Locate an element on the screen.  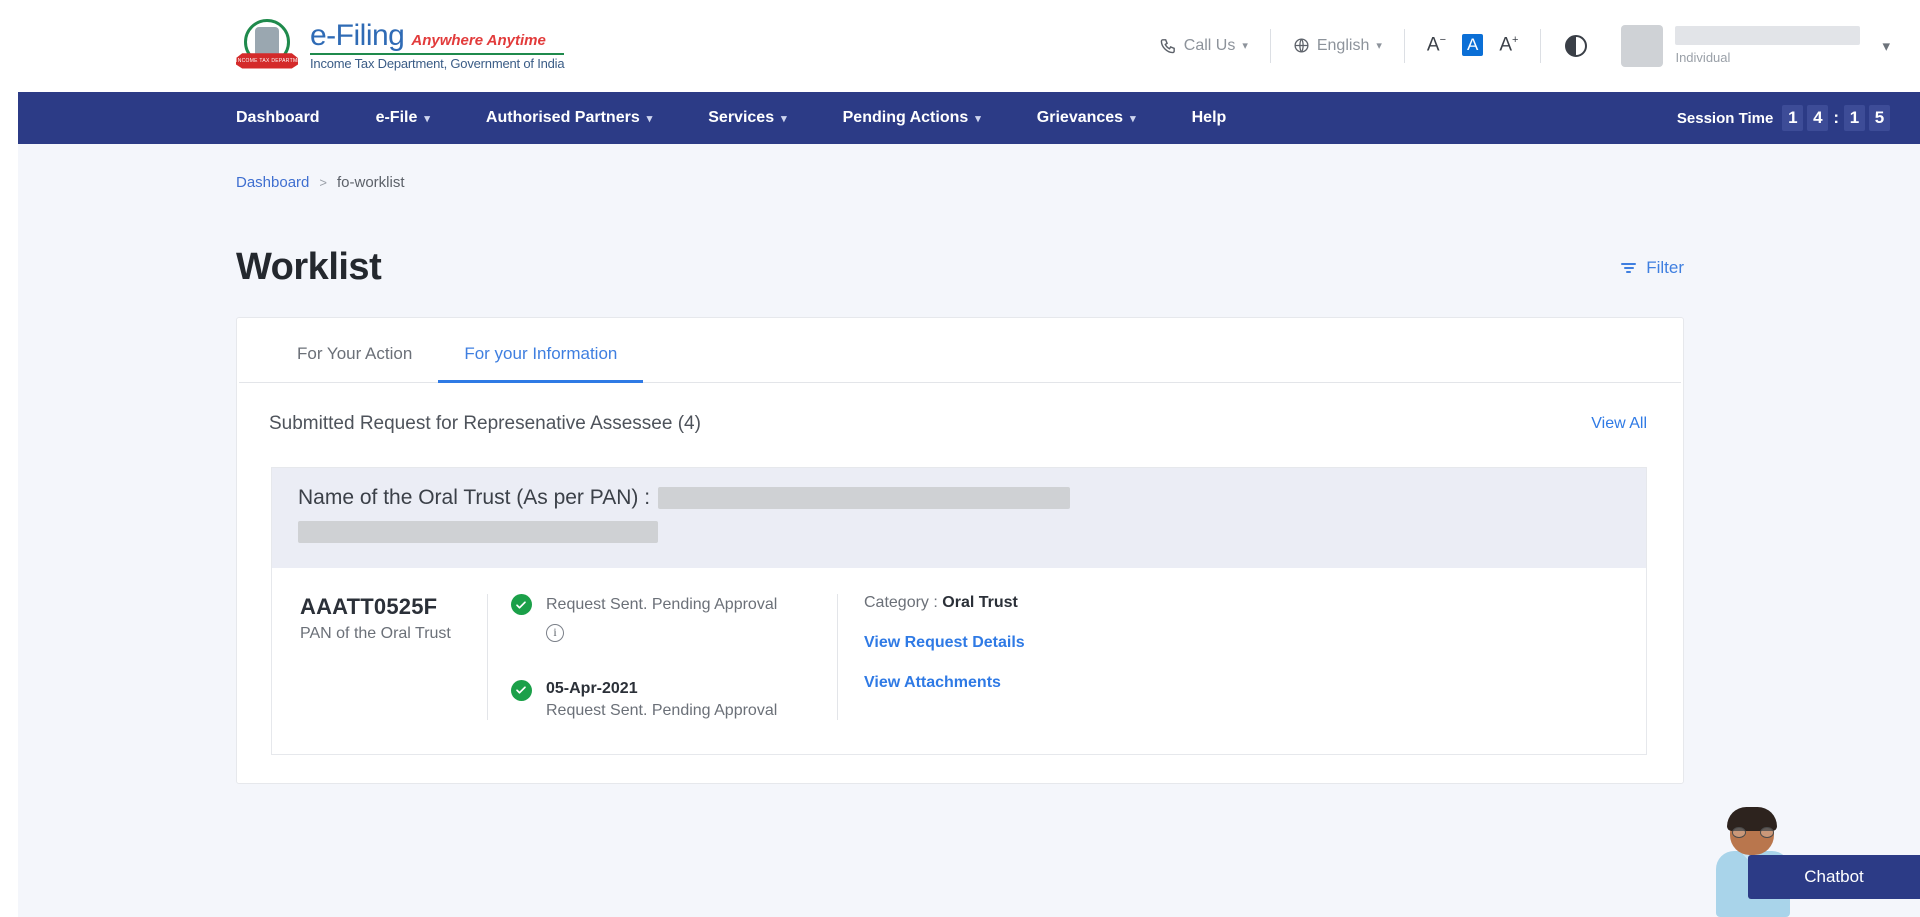
nav-label: Grievances is located at coordinates (1080, 117).